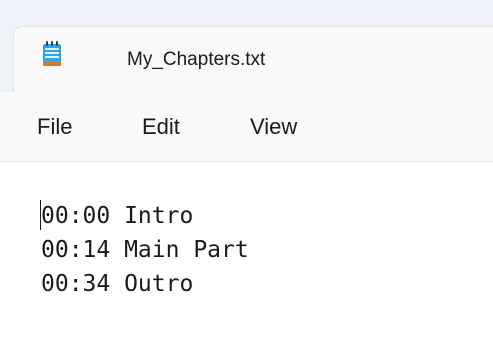 The image size is (493, 359). Describe the element at coordinates (54, 127) in the screenshot. I see `menu-file: File` at that location.